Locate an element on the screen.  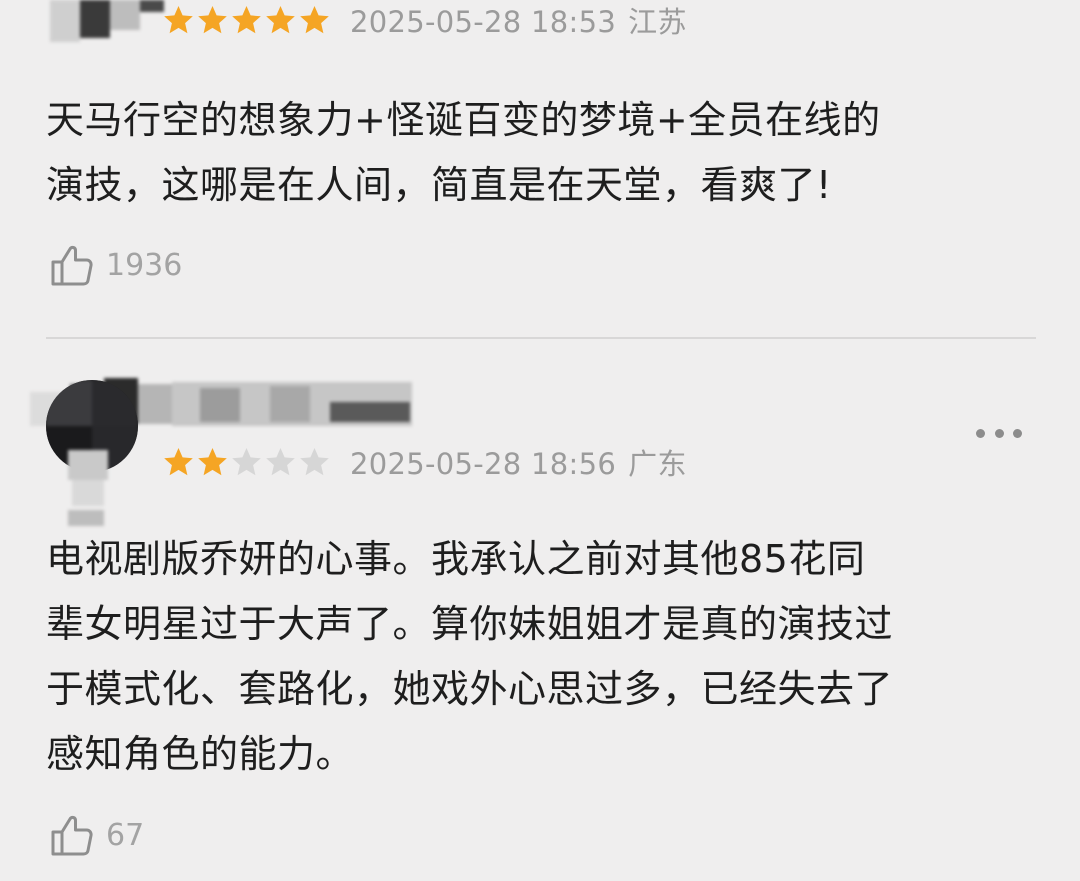
review-location: 广东 is located at coordinates (657, 464).